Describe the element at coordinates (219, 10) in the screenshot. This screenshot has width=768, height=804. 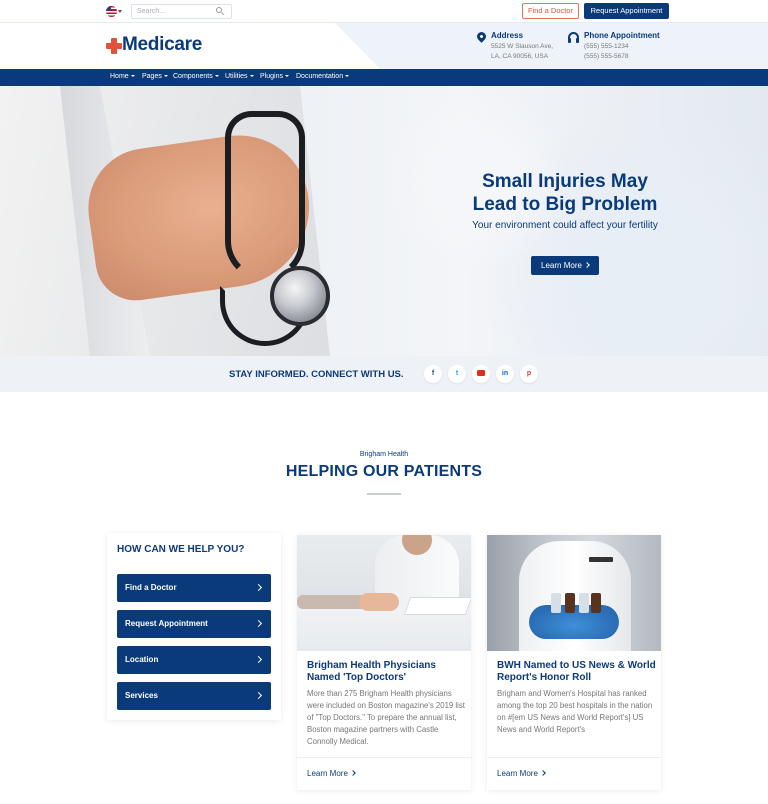
I see `search-icon` at that location.